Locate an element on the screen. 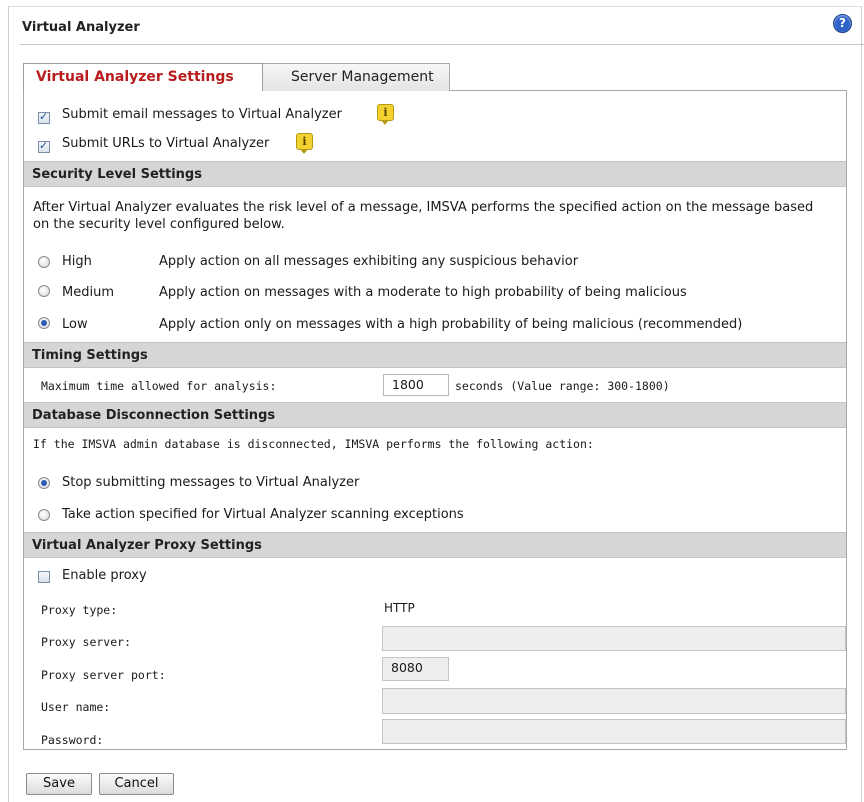  timing-label: Maximum time allowed for analysis: is located at coordinates (159, 386).